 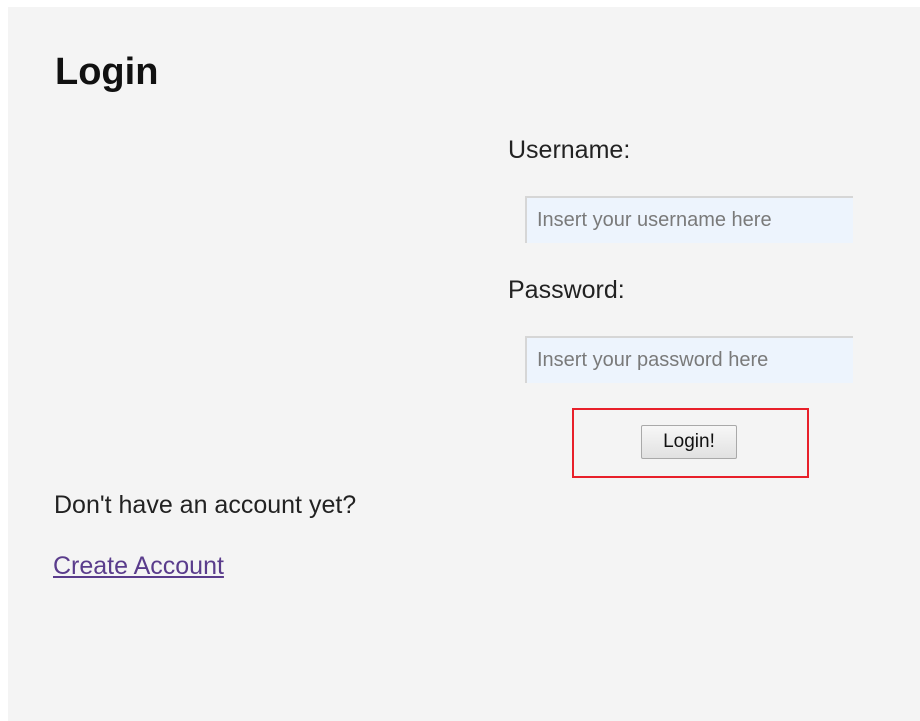 What do you see at coordinates (569, 150) in the screenshot?
I see `username-label: Username:` at bounding box center [569, 150].